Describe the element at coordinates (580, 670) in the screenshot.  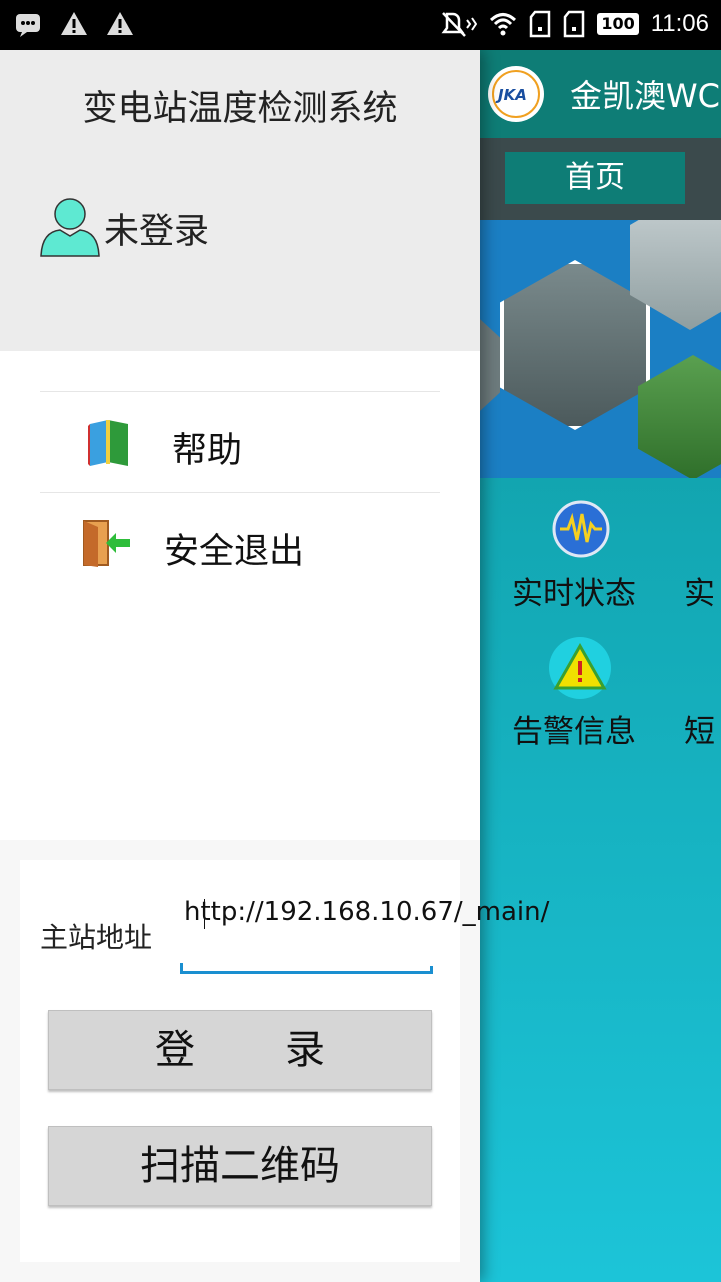
I see `alarm-warning-icon` at that location.